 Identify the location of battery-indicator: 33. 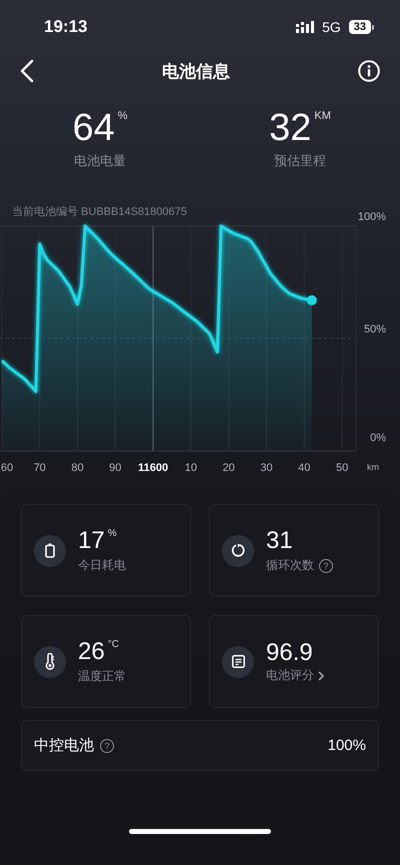
(359, 27).